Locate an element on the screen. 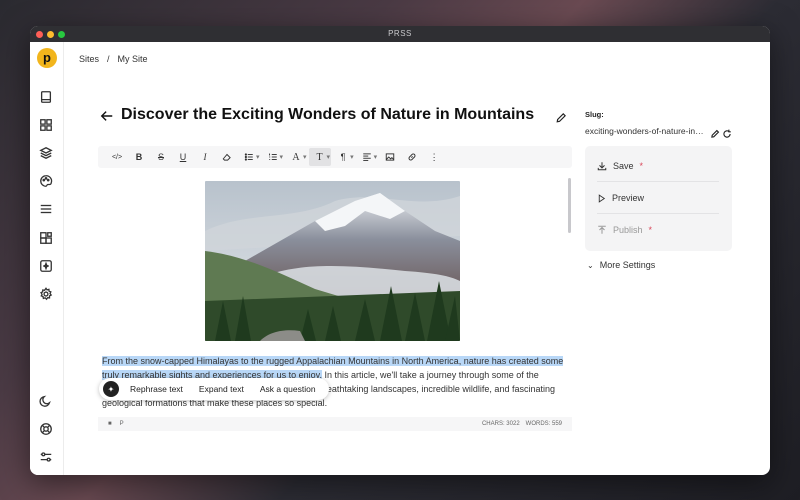 This screenshot has width=800, height=500. layers-icon is located at coordinates (46, 153).